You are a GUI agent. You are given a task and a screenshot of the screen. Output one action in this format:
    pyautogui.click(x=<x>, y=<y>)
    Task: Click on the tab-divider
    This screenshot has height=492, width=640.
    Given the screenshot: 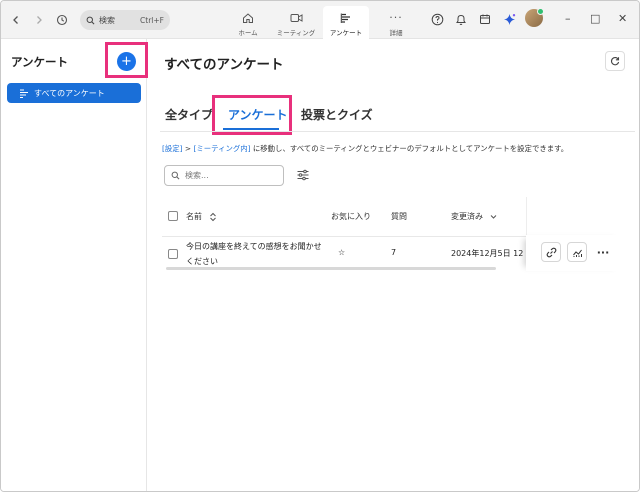 What is the action you would take?
    pyautogui.click(x=397, y=131)
    